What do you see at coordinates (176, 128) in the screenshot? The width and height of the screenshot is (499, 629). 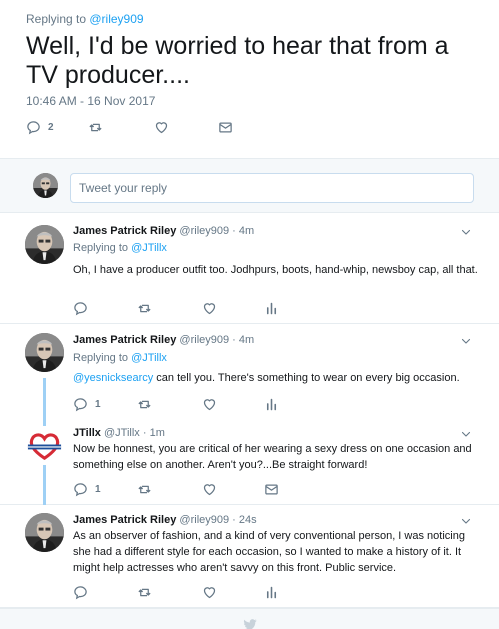 I see `main-tweet-actions: 2` at bounding box center [176, 128].